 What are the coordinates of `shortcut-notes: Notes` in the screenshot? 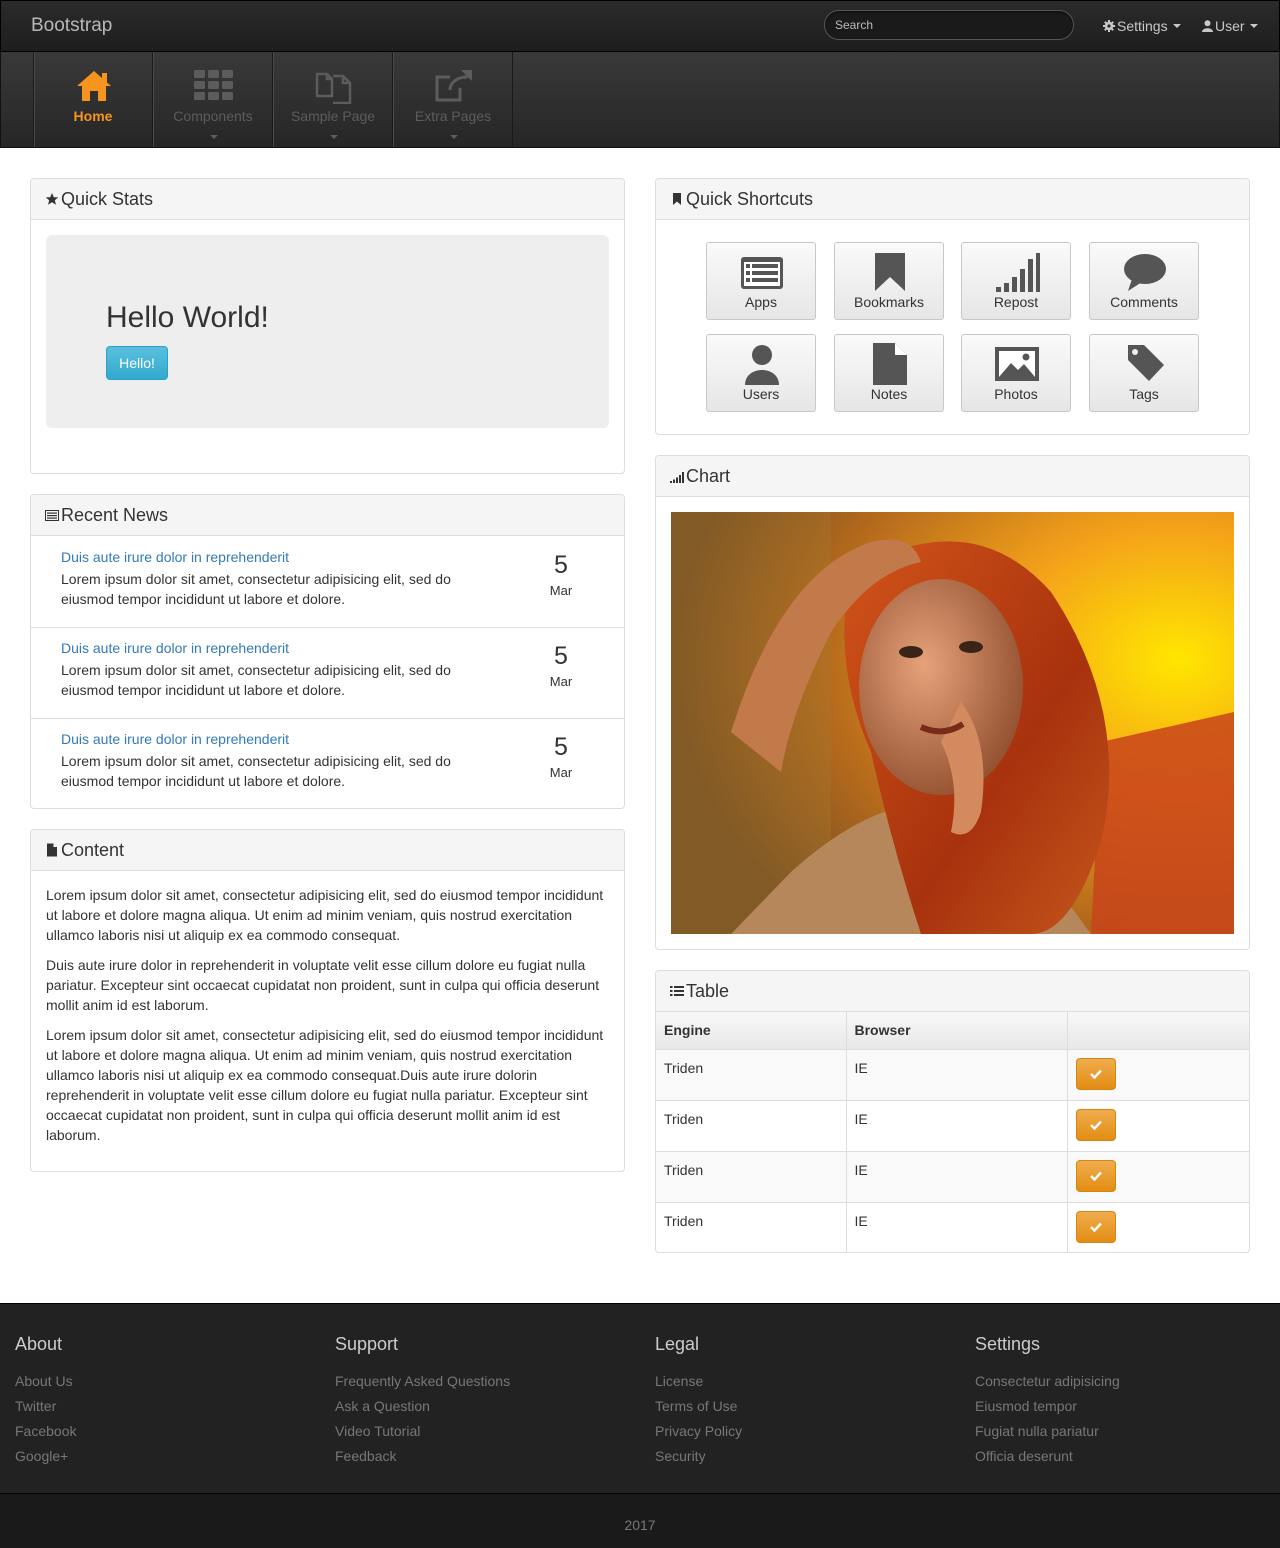 It's located at (889, 373).